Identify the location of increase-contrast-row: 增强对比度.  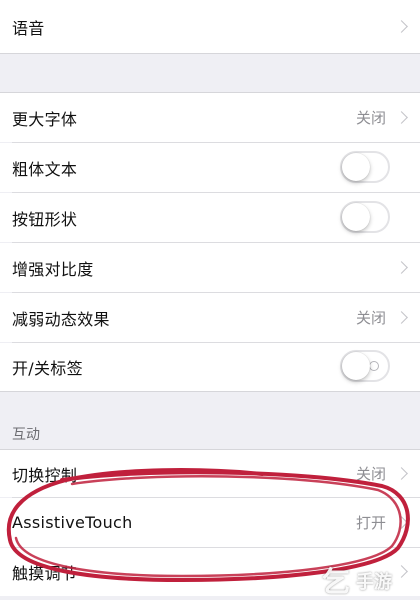
(210, 267).